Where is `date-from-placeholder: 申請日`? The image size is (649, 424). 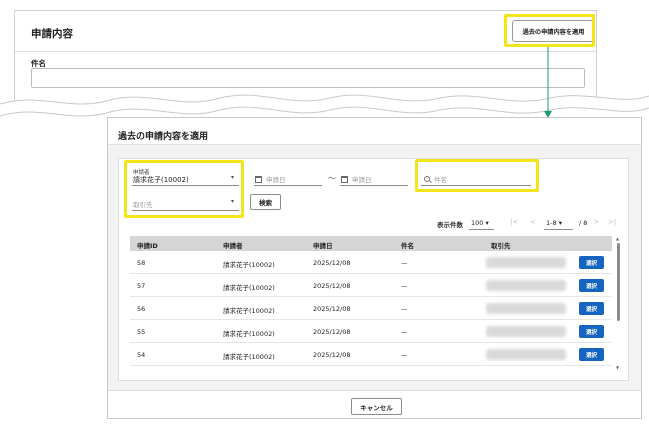 date-from-placeholder: 申請日 is located at coordinates (276, 180).